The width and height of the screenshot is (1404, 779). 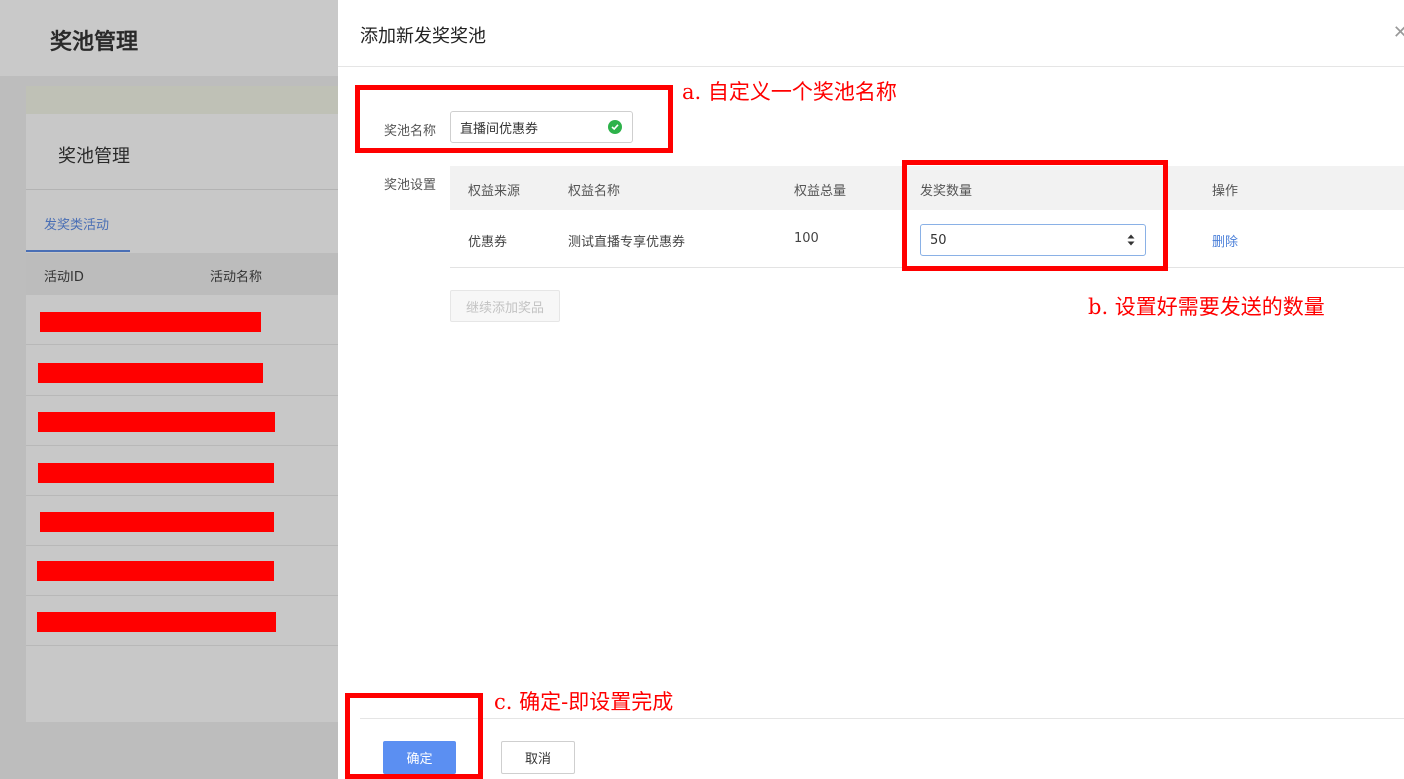 I want to click on annotation-box-confirm, so click(x=414, y=736).